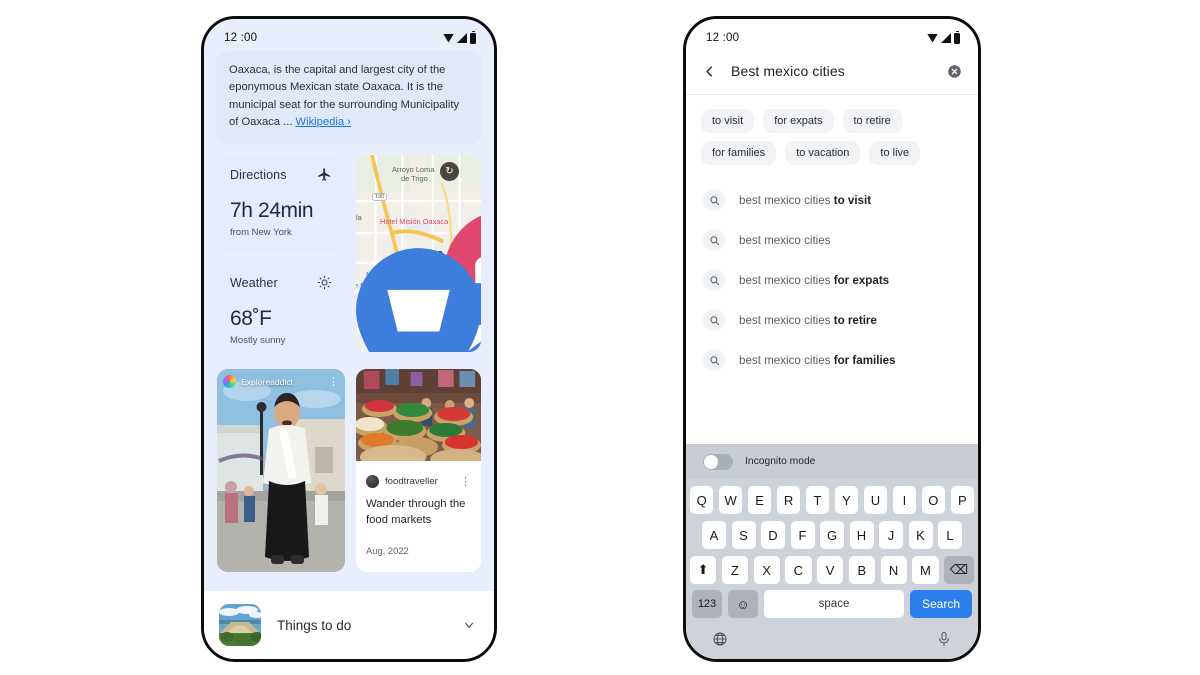 This screenshot has width=1200, height=675. I want to click on emoji-icon: ☺, so click(743, 604).